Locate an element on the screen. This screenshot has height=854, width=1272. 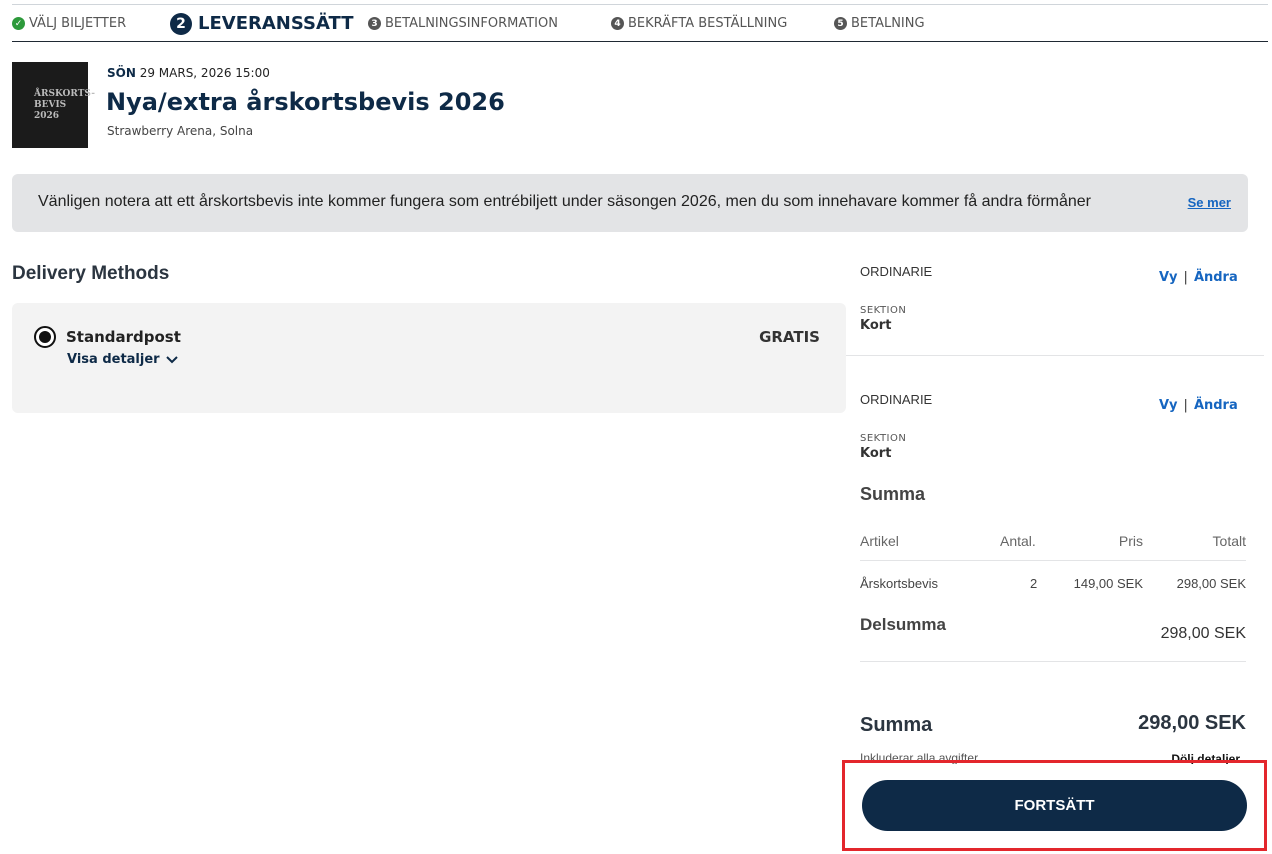
step-label: BETALNINGSINFORMATION is located at coordinates (471, 23).